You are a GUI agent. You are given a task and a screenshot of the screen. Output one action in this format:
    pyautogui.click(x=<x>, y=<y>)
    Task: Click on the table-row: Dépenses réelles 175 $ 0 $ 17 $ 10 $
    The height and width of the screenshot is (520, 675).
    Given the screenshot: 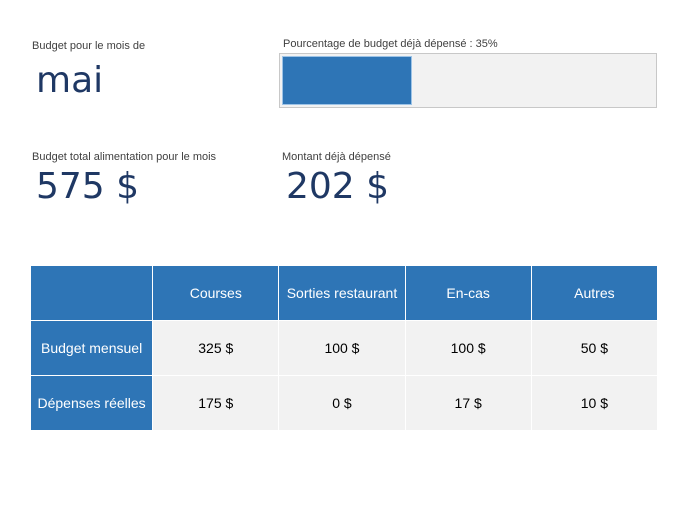 What is the action you would take?
    pyautogui.click(x=344, y=403)
    